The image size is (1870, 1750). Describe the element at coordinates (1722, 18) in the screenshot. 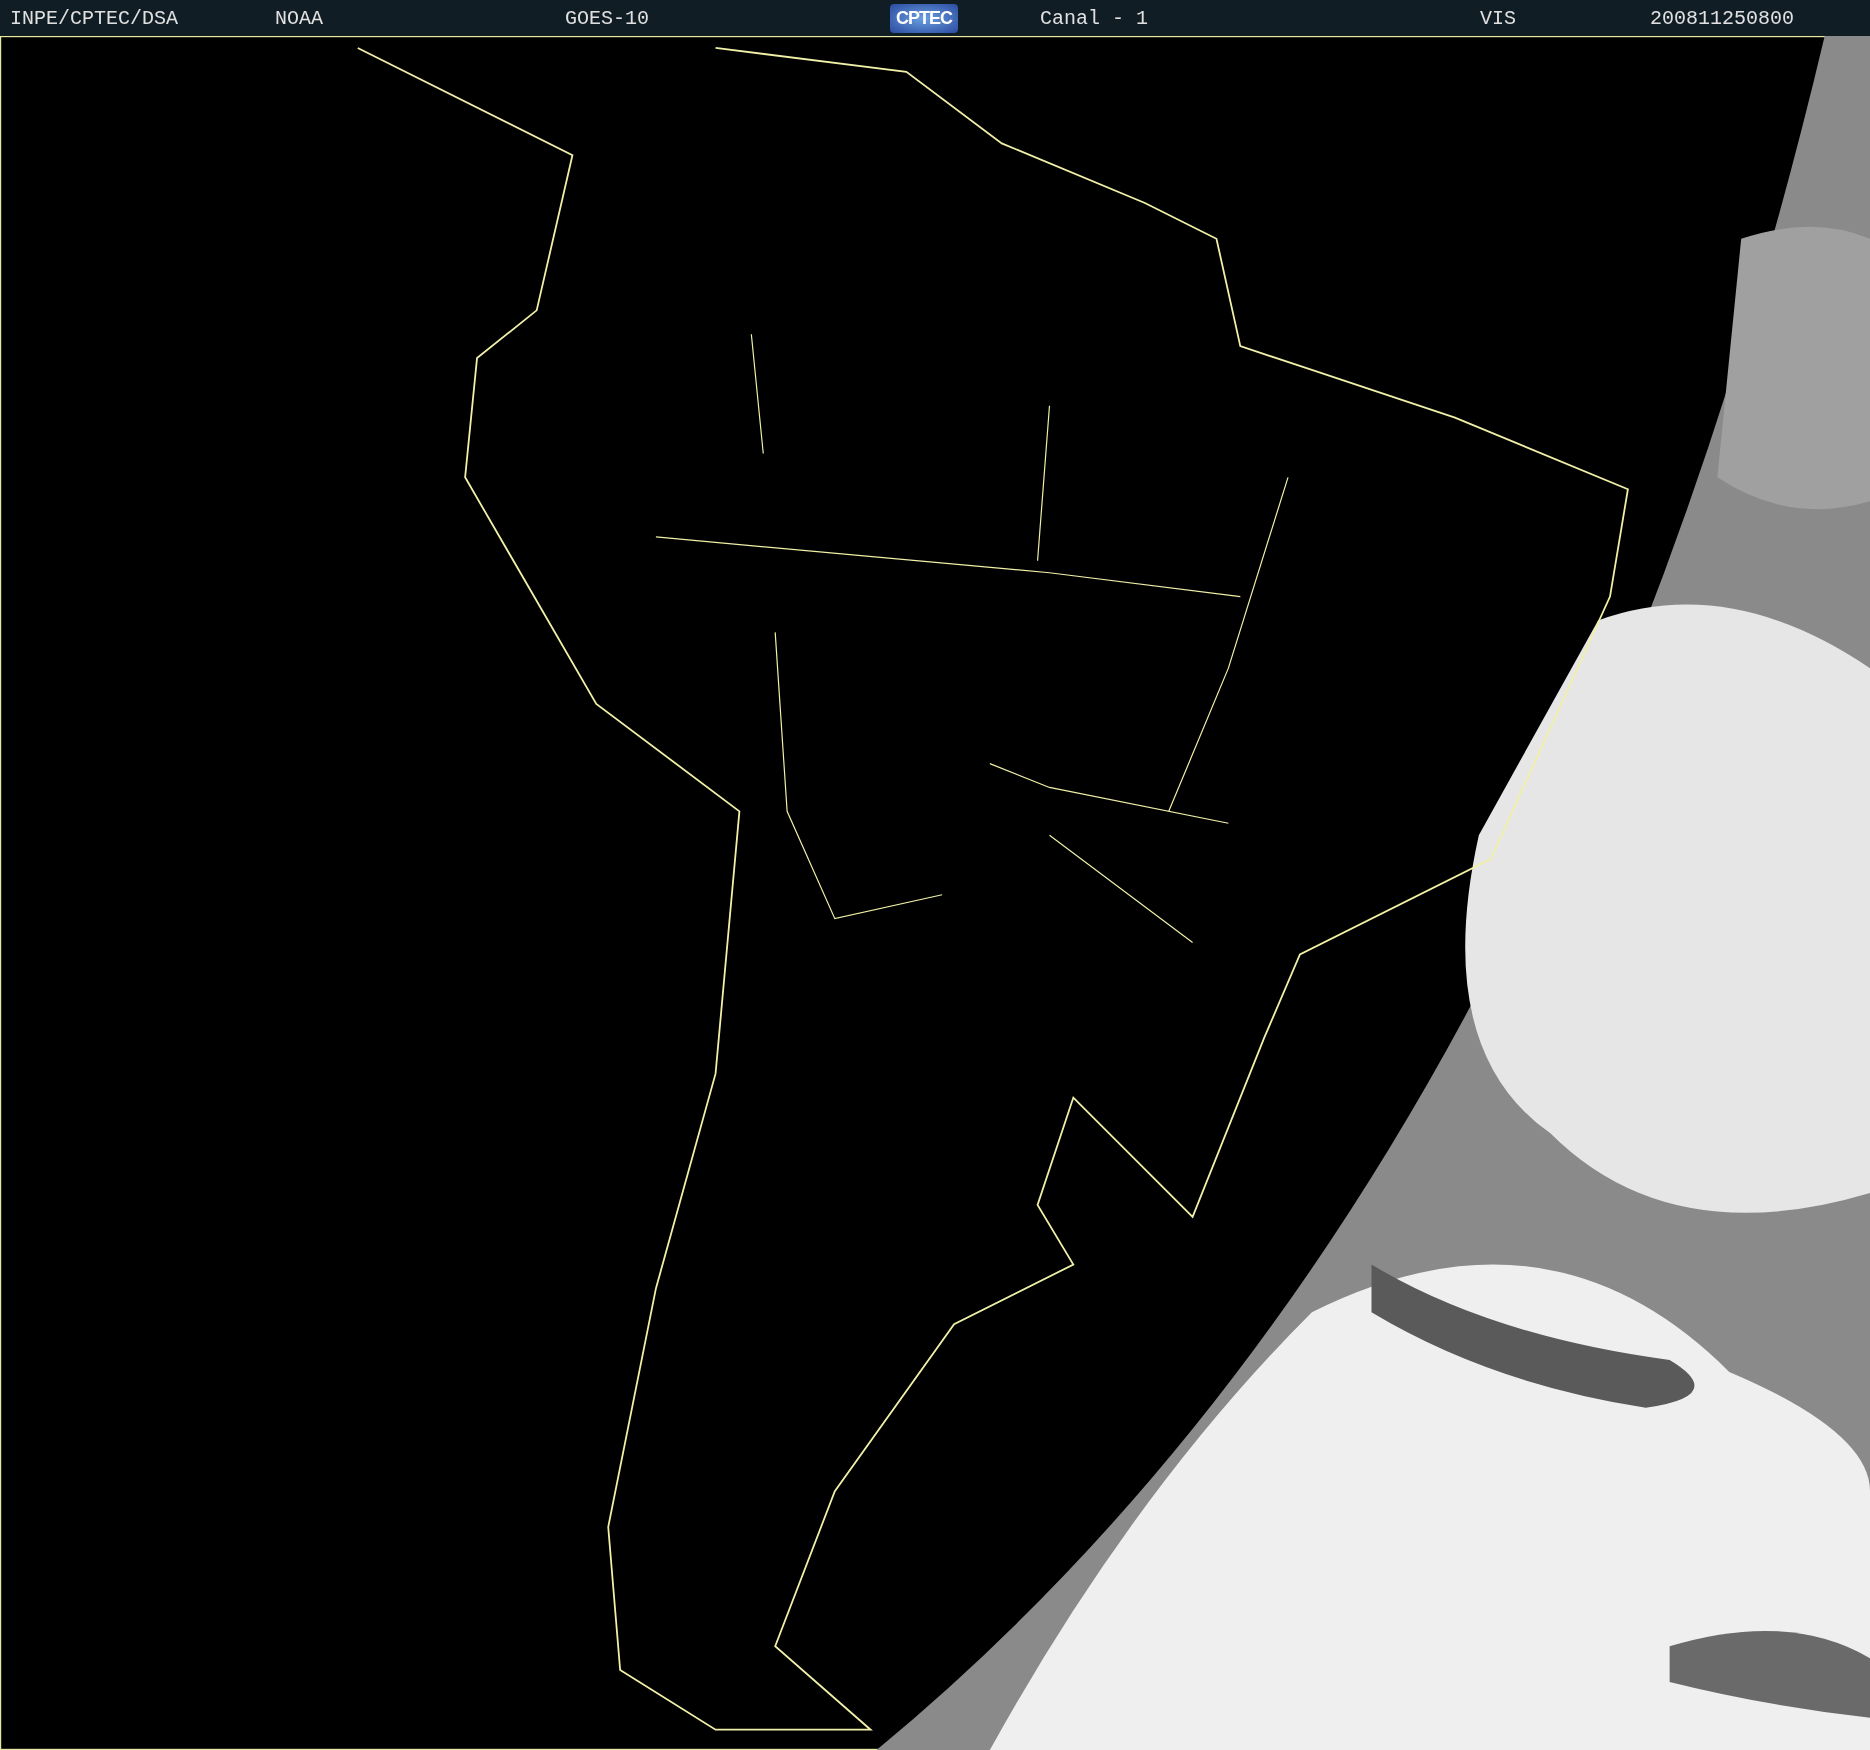

I see `header-label: 200811250800` at that location.